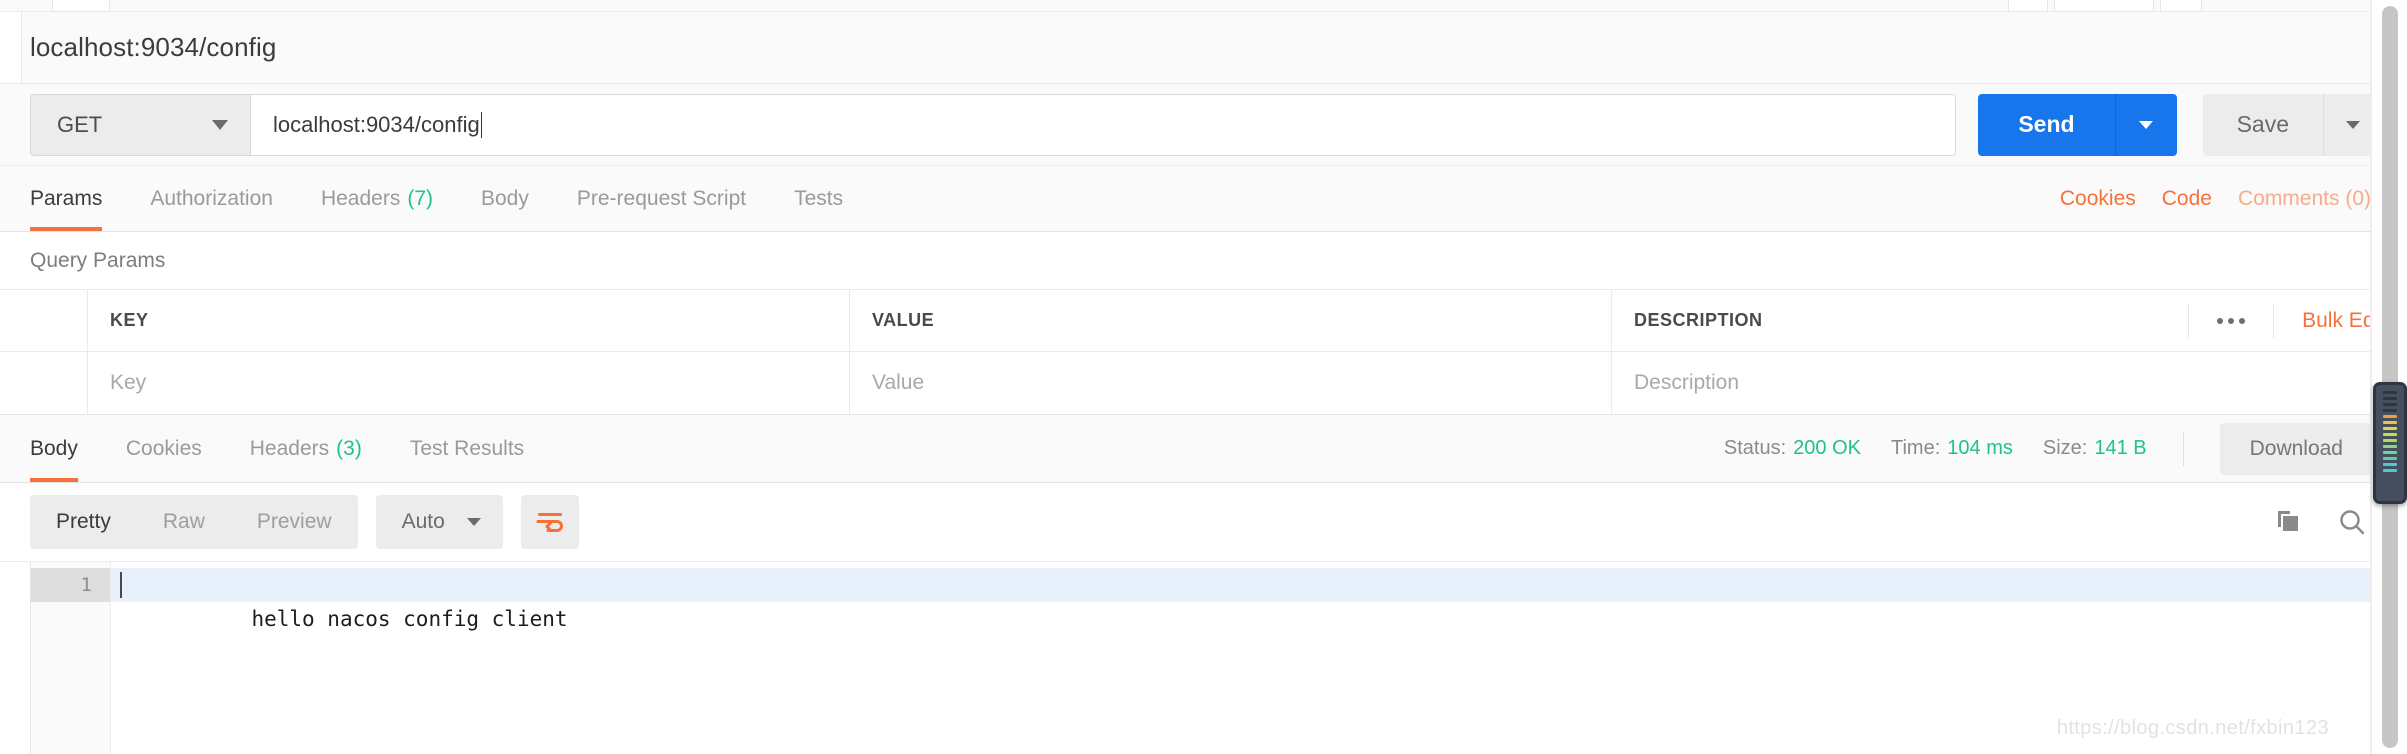 The height and width of the screenshot is (754, 2407). I want to click on format-select: Auto, so click(439, 522).